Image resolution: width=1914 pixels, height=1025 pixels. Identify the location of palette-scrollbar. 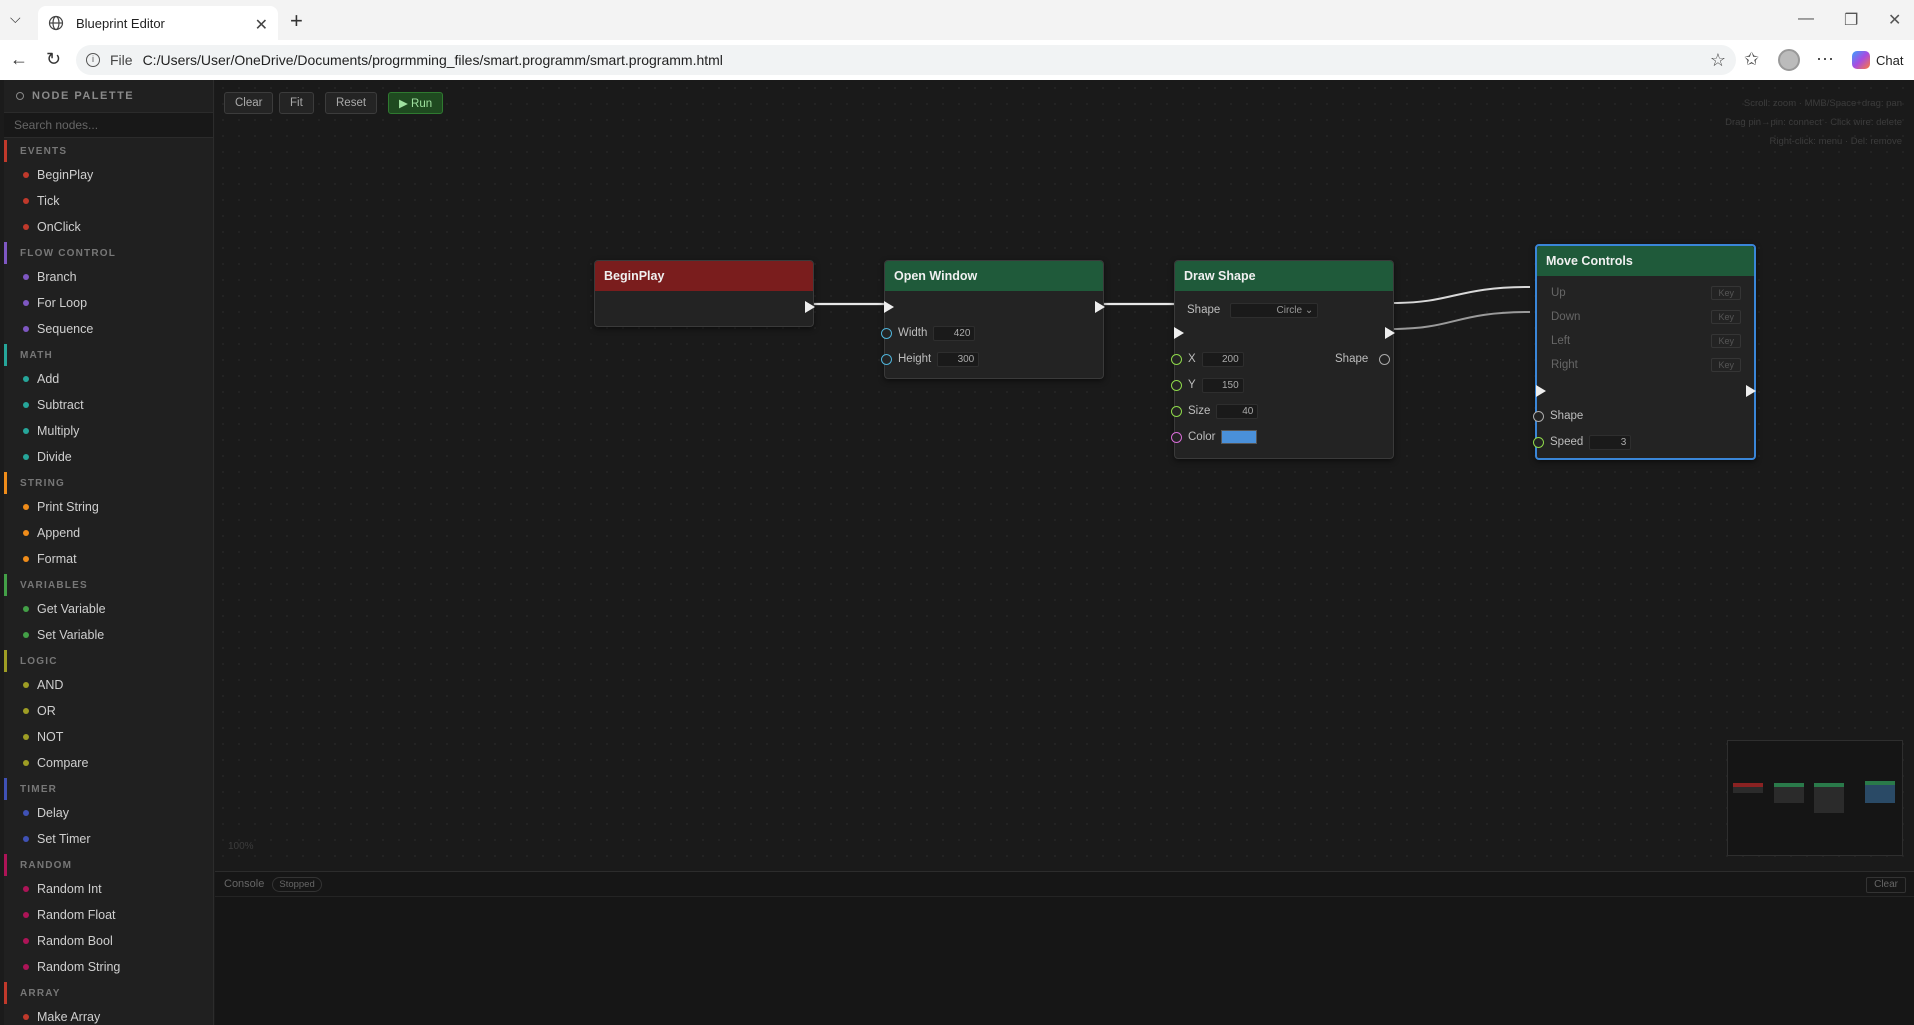
(213, 489).